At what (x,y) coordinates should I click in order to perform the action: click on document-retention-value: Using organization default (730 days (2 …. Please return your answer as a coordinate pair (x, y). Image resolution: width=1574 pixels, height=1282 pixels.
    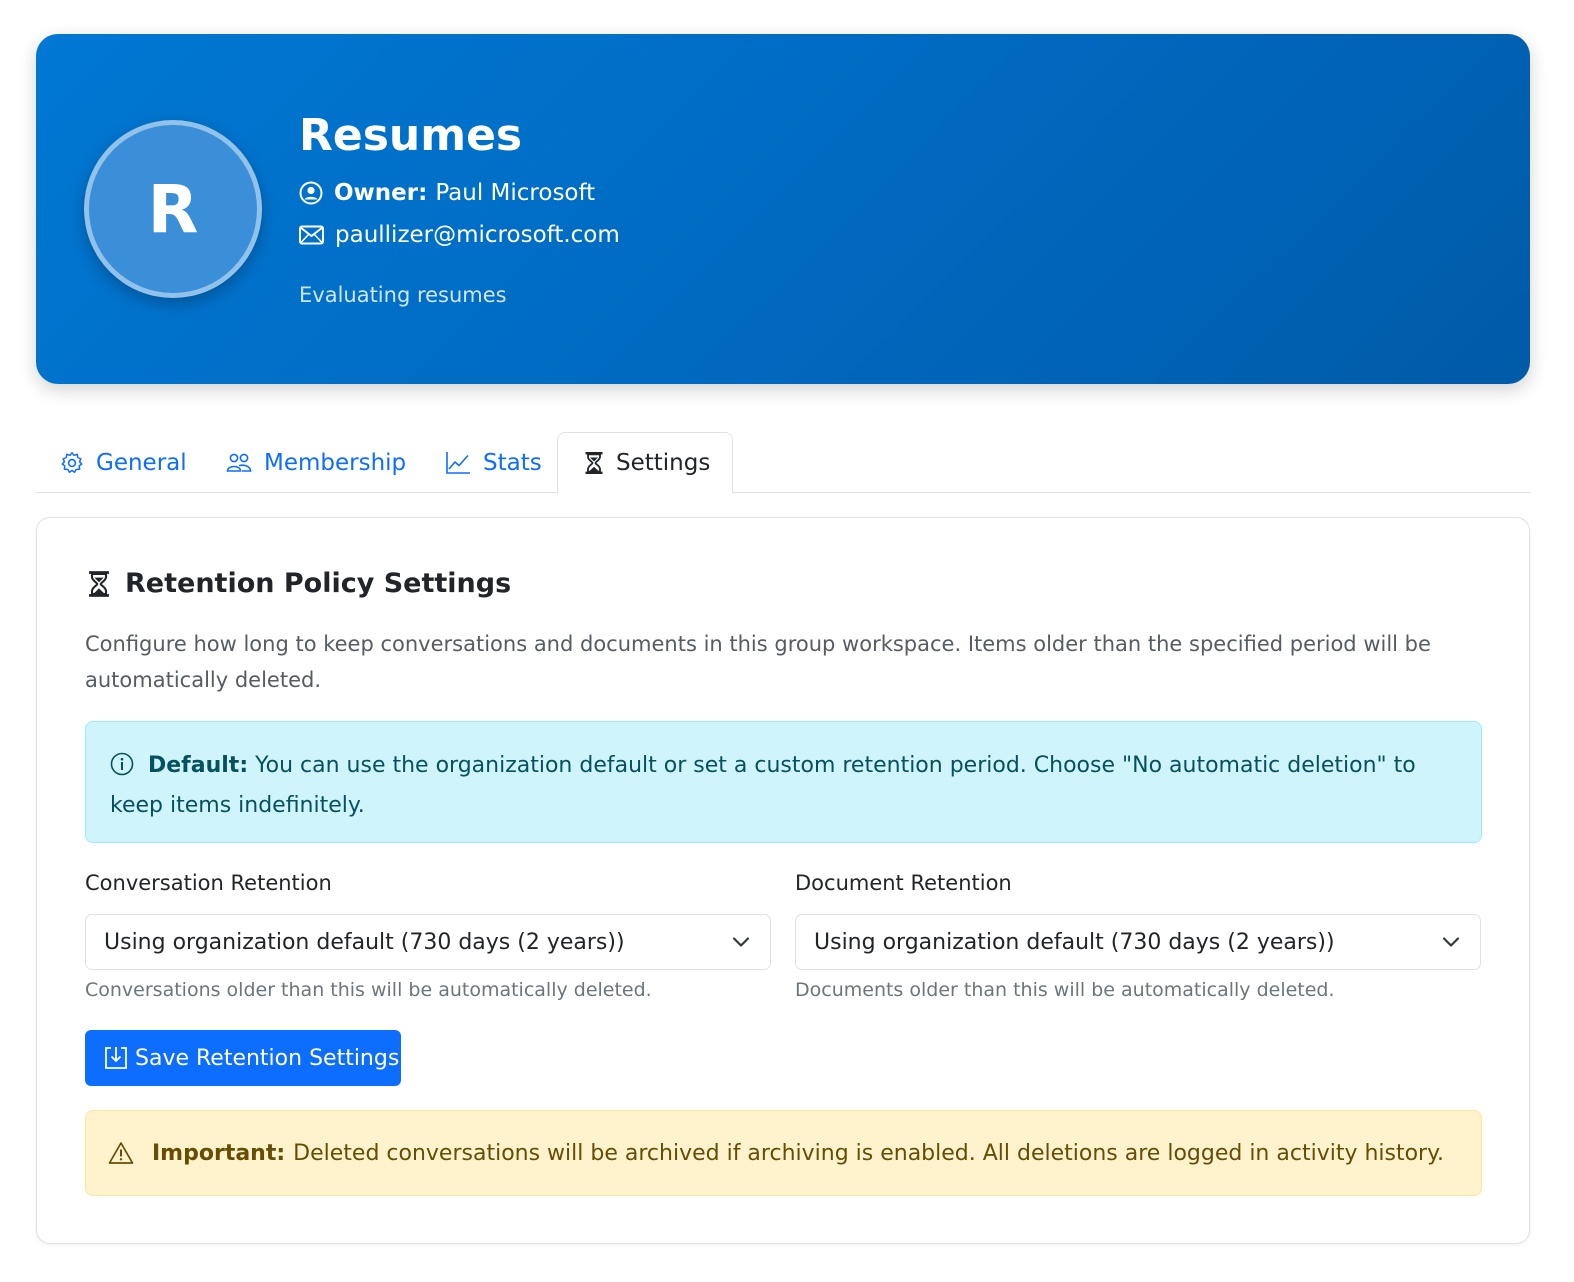
    Looking at the image, I should click on (1074, 942).